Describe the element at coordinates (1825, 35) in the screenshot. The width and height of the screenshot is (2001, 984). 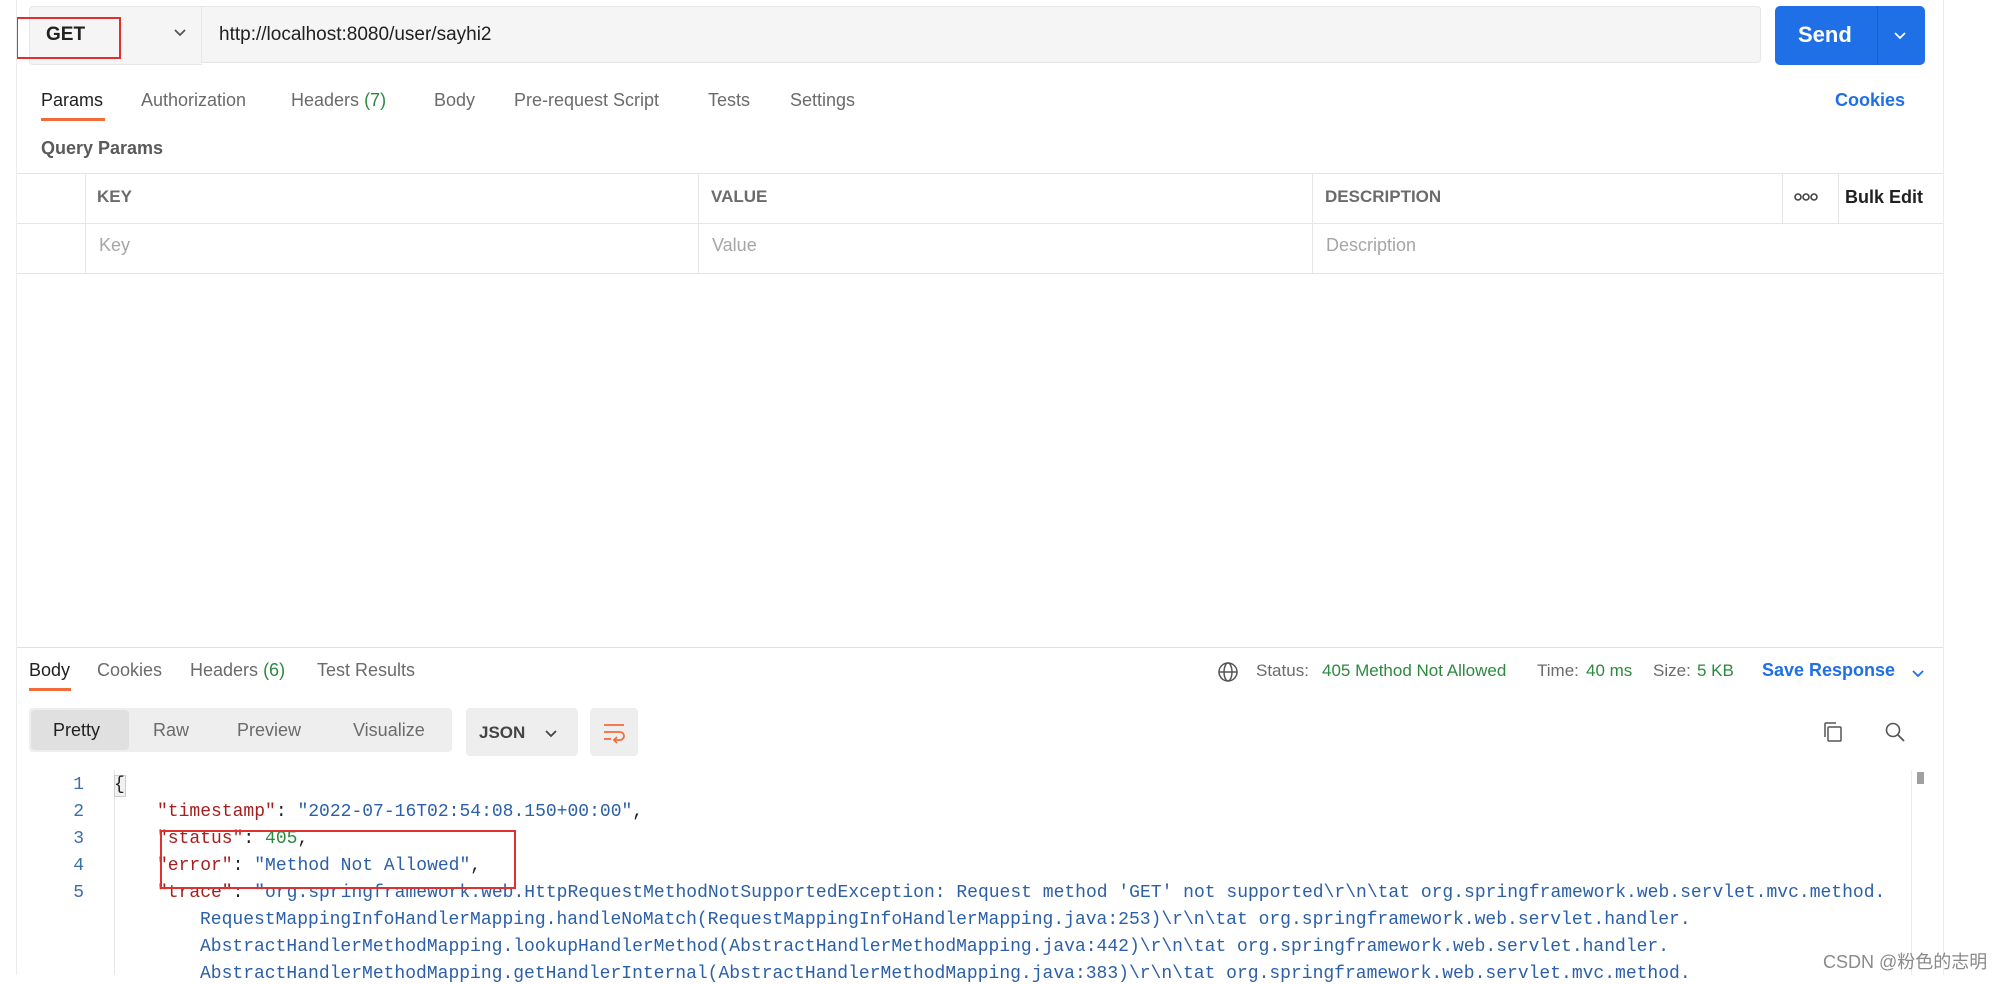
I see `send-button-label: Send` at that location.